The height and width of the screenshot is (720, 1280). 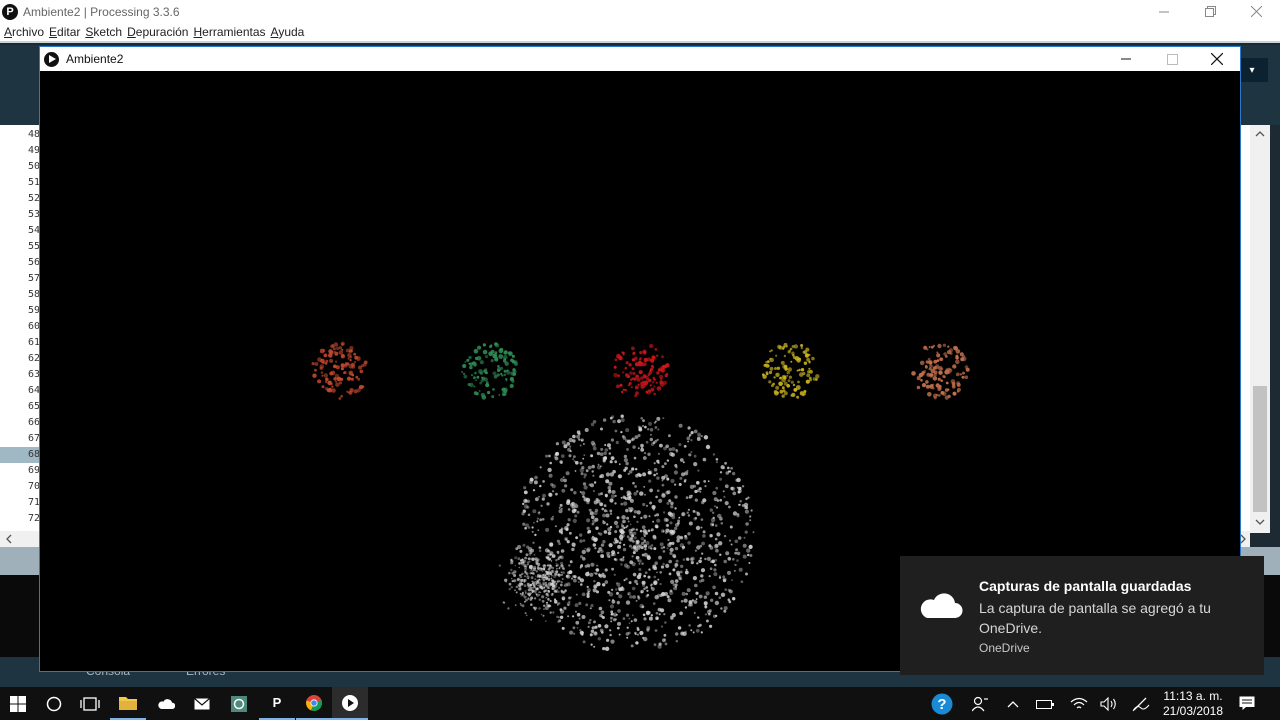 What do you see at coordinates (314, 703) in the screenshot?
I see `taskbar-chrome` at bounding box center [314, 703].